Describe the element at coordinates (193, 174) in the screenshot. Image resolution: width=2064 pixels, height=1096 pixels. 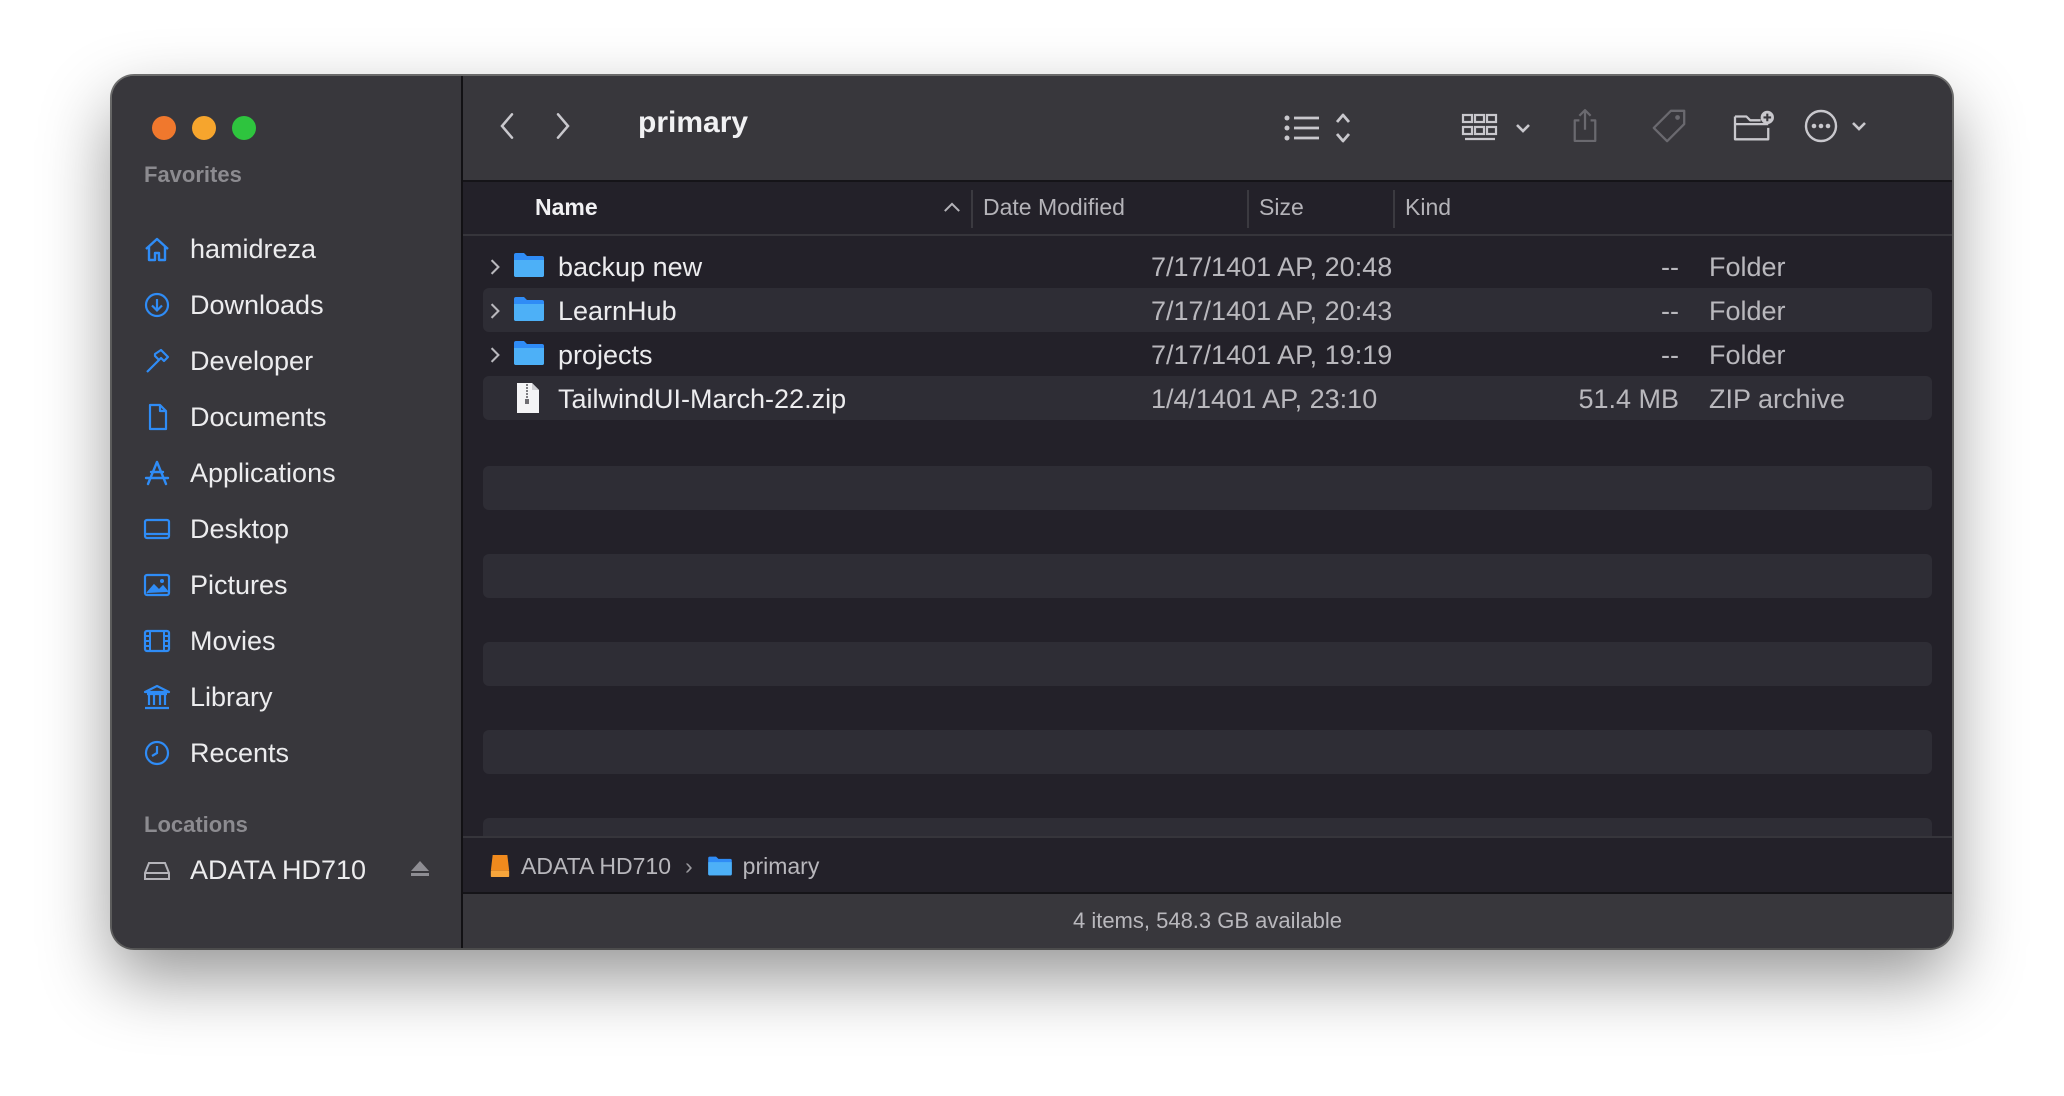
I see `favorites-heading: Favorites` at that location.